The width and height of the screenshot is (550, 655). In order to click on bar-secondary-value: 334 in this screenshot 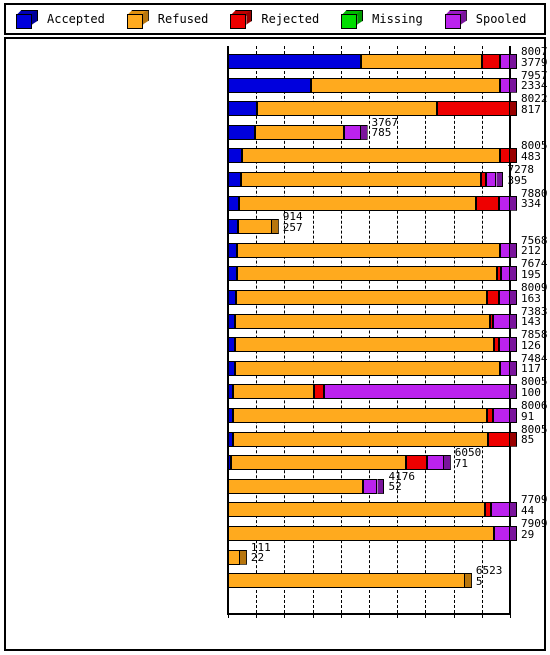, I will do `click(531, 204)`.